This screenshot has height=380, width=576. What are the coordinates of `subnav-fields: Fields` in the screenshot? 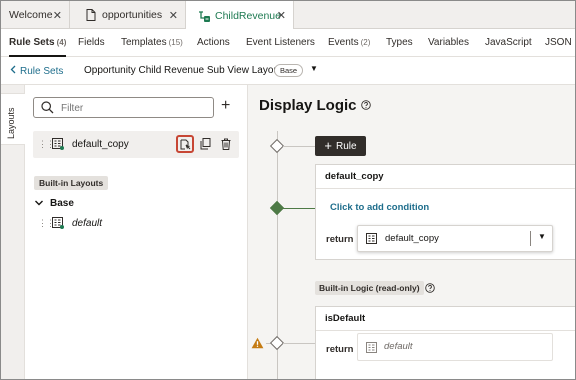 It's located at (91, 43).